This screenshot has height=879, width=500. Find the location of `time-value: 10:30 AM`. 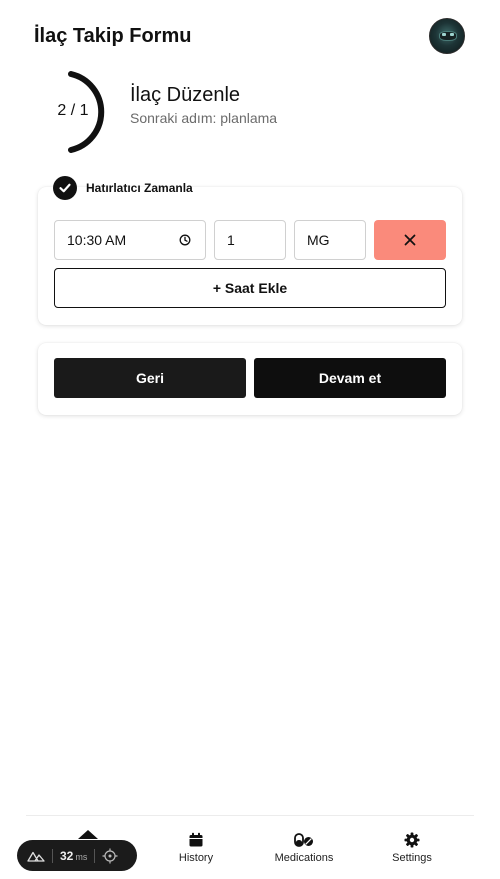

time-value: 10:30 AM is located at coordinates (97, 240).